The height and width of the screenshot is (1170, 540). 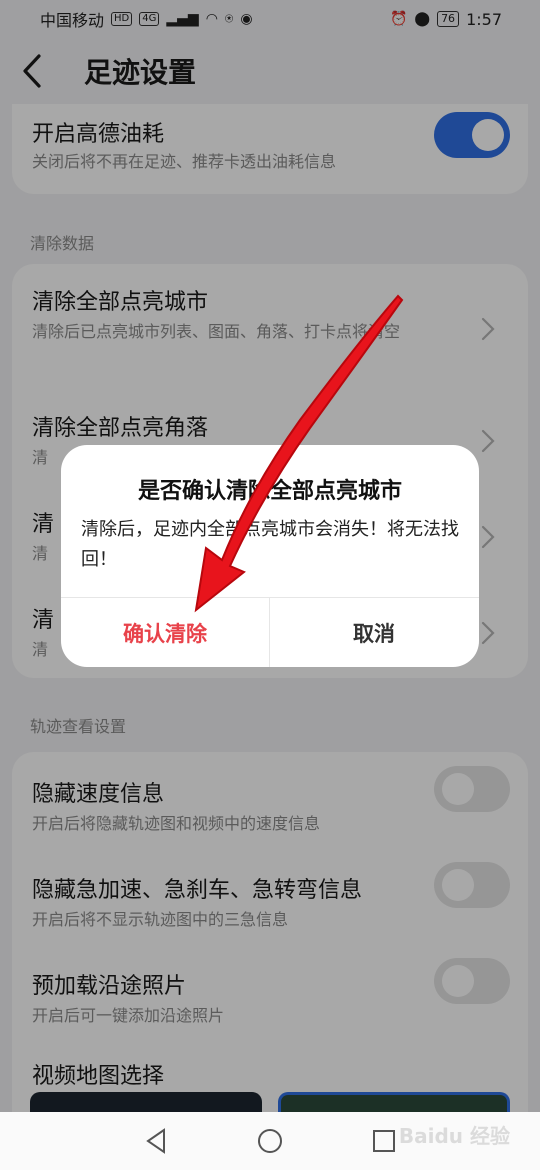 I want to click on nav-recent-button, so click(x=384, y=1141).